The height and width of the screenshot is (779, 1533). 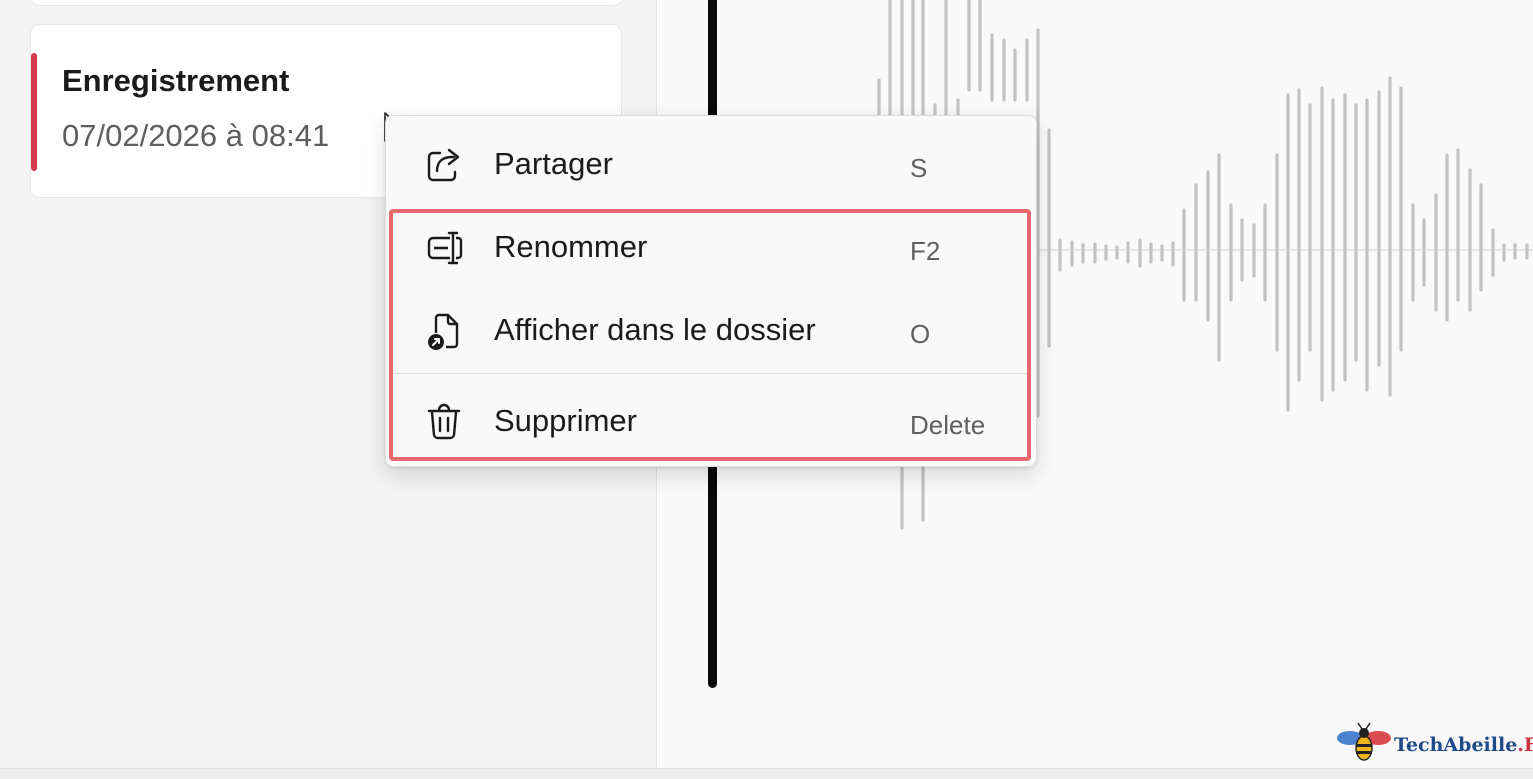 I want to click on trash-icon, so click(x=444, y=421).